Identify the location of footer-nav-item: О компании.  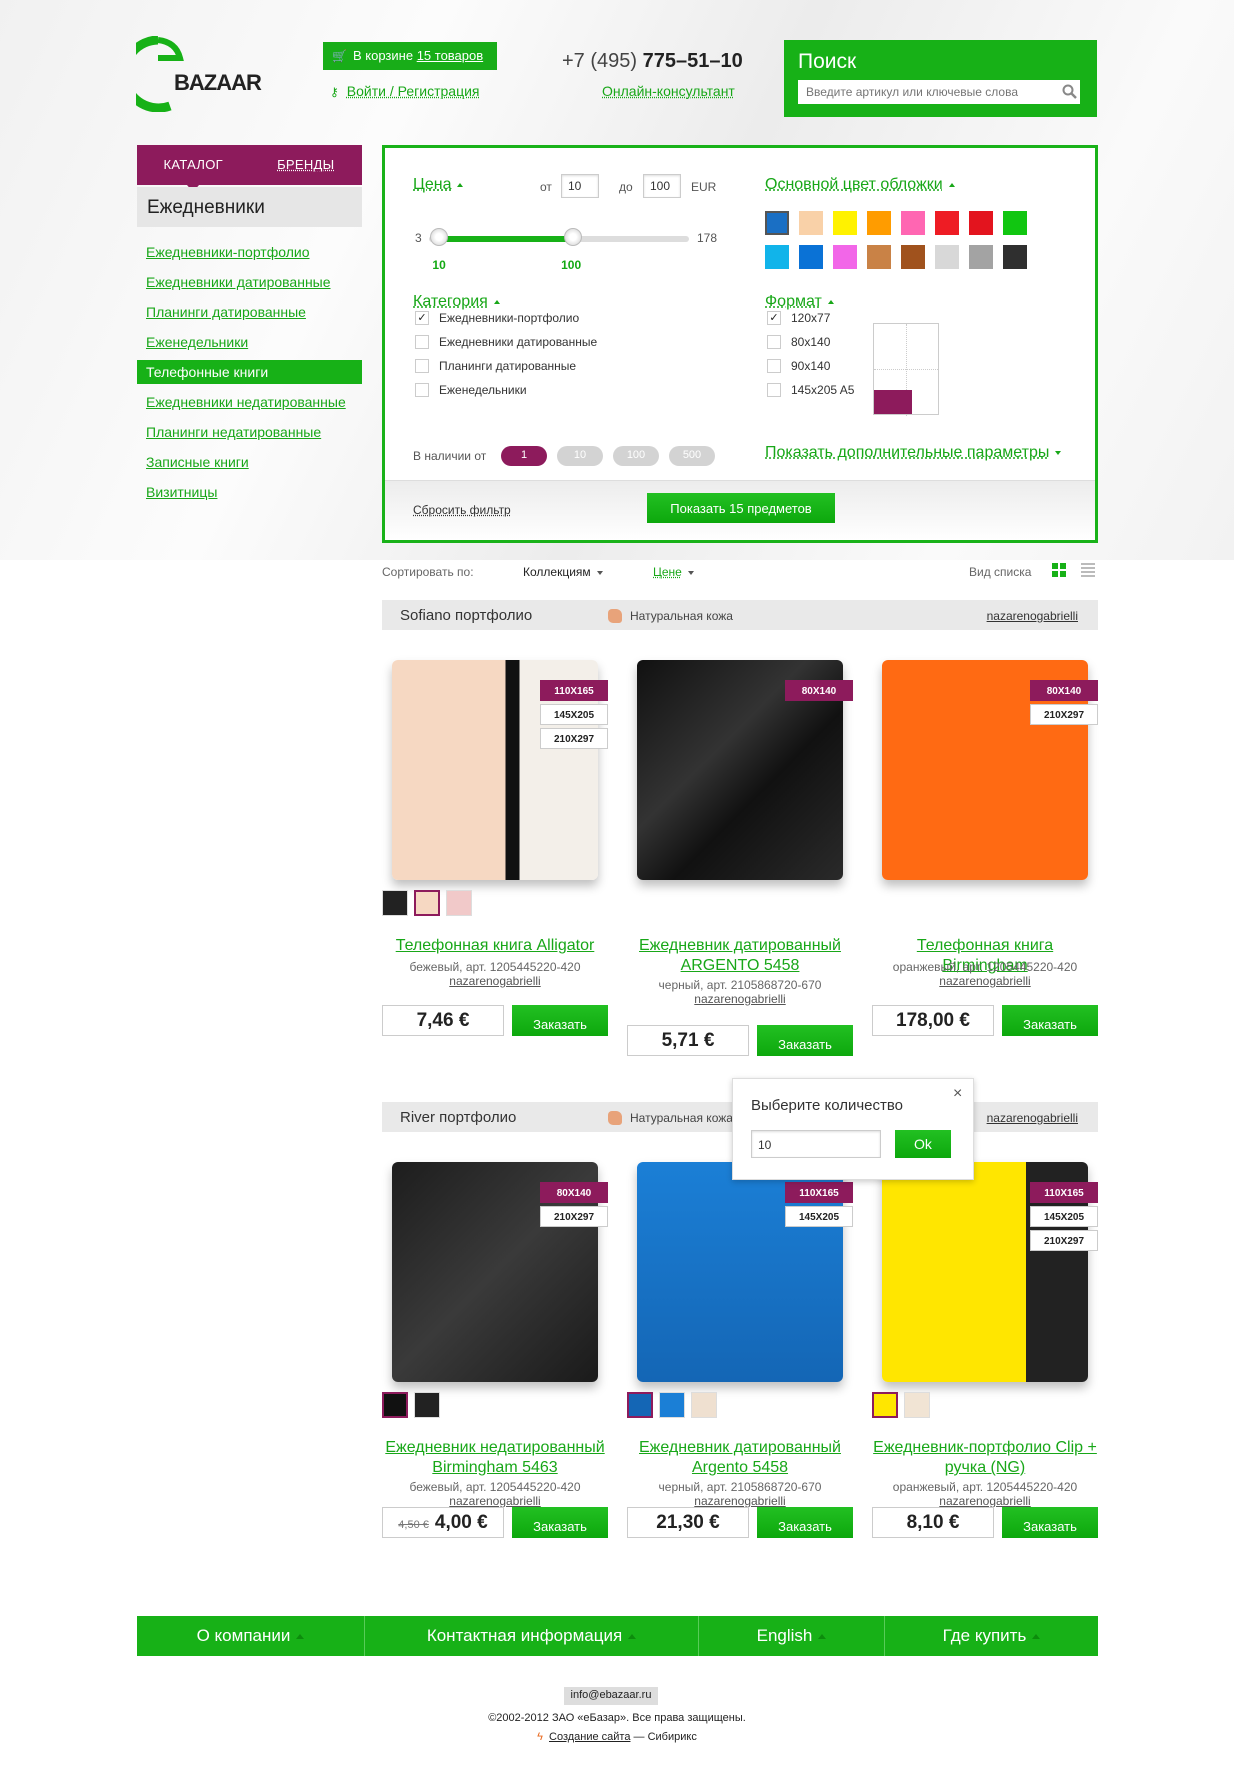
(251, 1636).